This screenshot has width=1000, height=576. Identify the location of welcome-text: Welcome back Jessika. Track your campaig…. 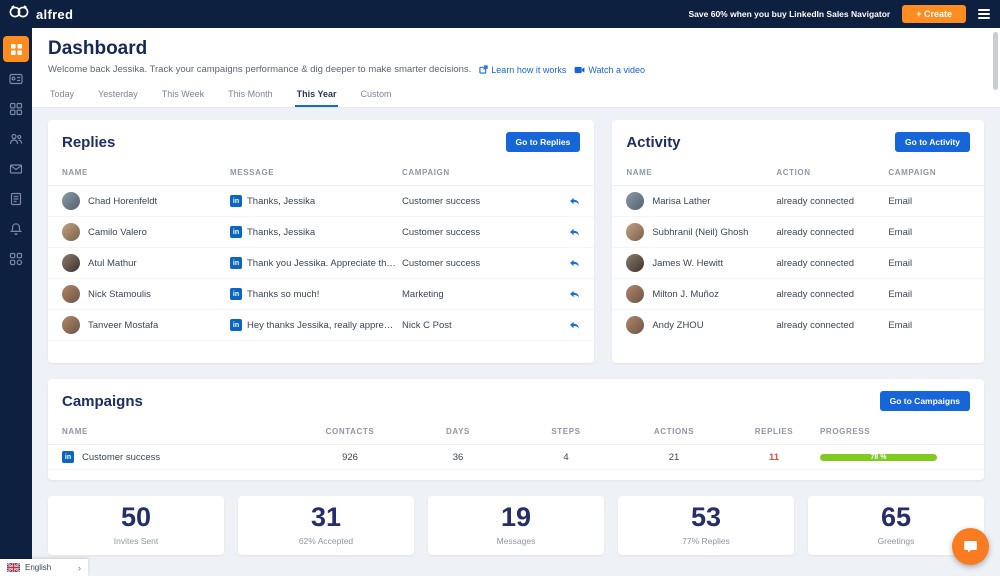
(260, 69).